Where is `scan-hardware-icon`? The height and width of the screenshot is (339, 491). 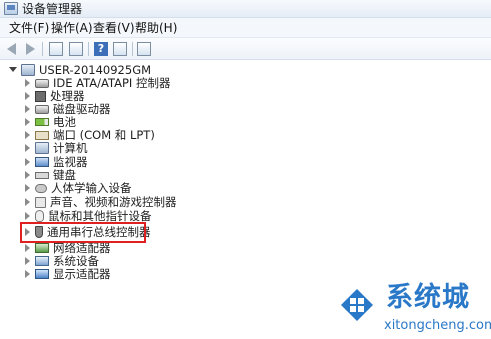
scan-hardware-icon is located at coordinates (144, 49).